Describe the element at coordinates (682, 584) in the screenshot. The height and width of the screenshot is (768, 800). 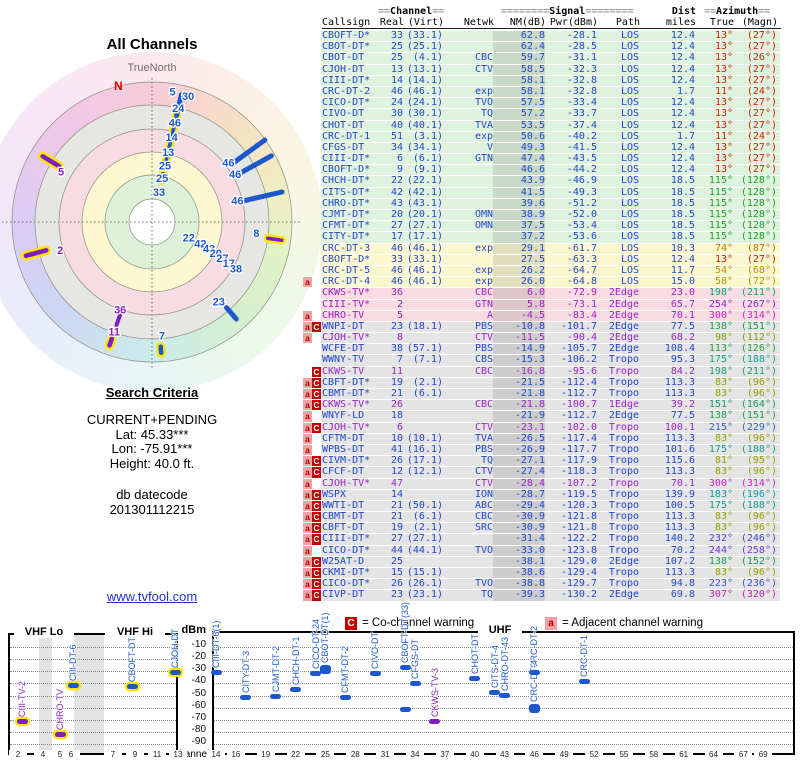
I see `cell: 94.8` at that location.